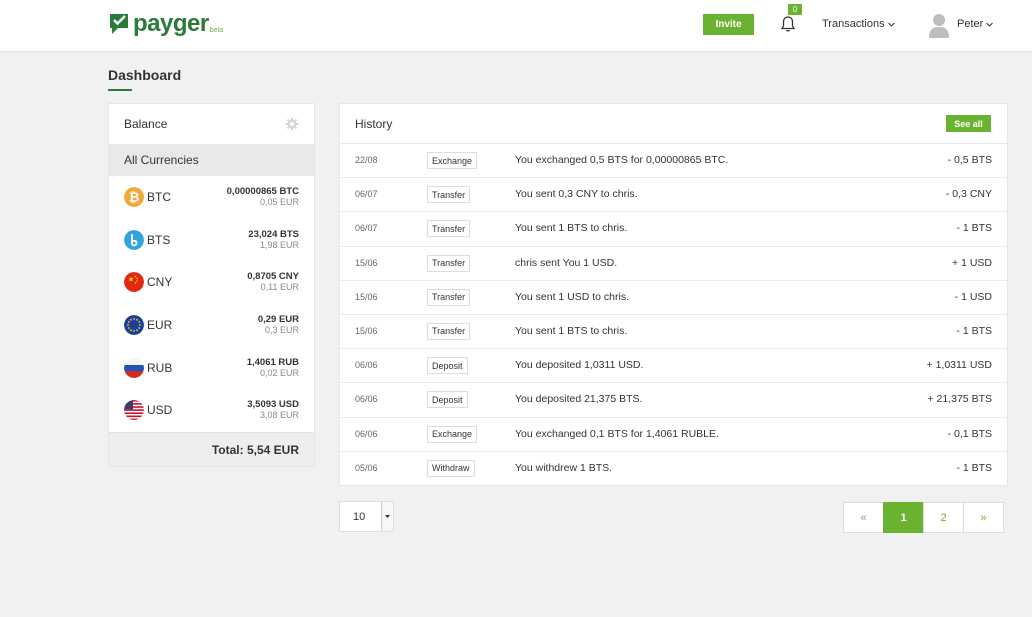  I want to click on transactions-menu: Transactions, so click(858, 24).